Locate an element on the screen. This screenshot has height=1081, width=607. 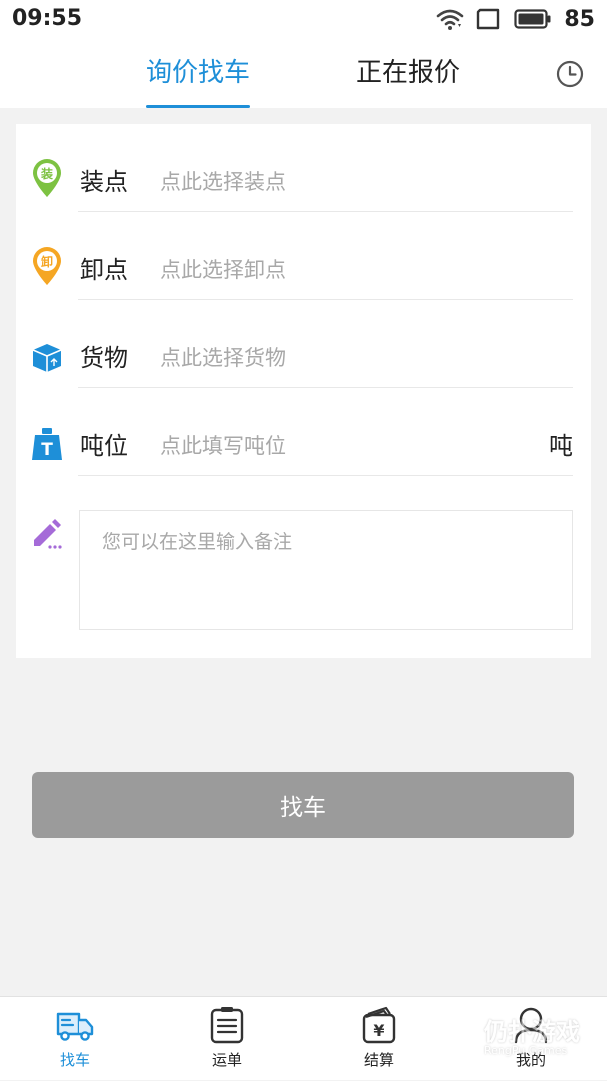
unloading-pin-glyph: 卸 is located at coordinates (47, 261).